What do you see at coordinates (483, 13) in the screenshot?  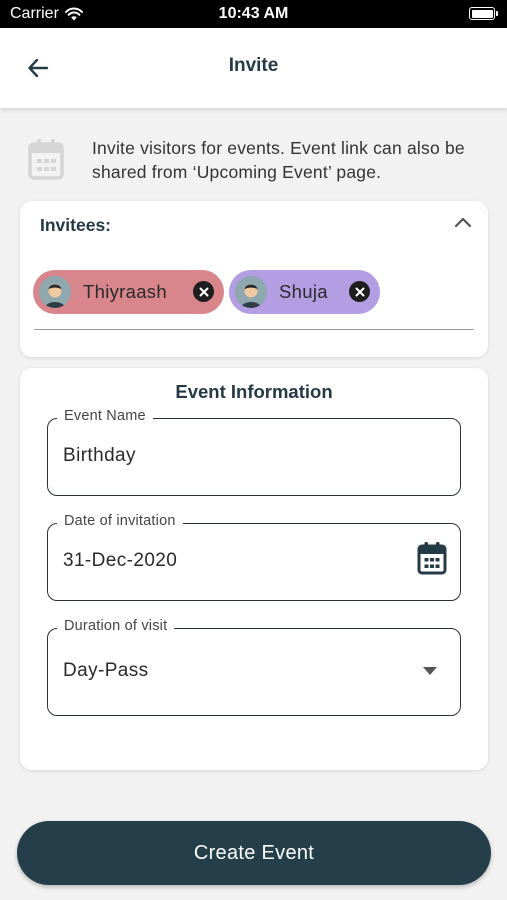 I see `battery-icon` at bounding box center [483, 13].